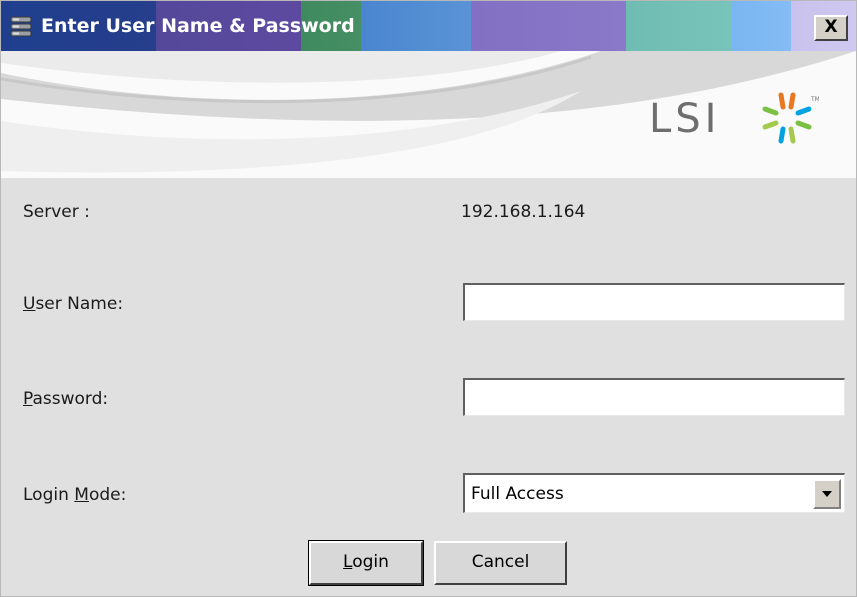 The image size is (857, 597). I want to click on login-mode-label-text: ode:, so click(107, 495).